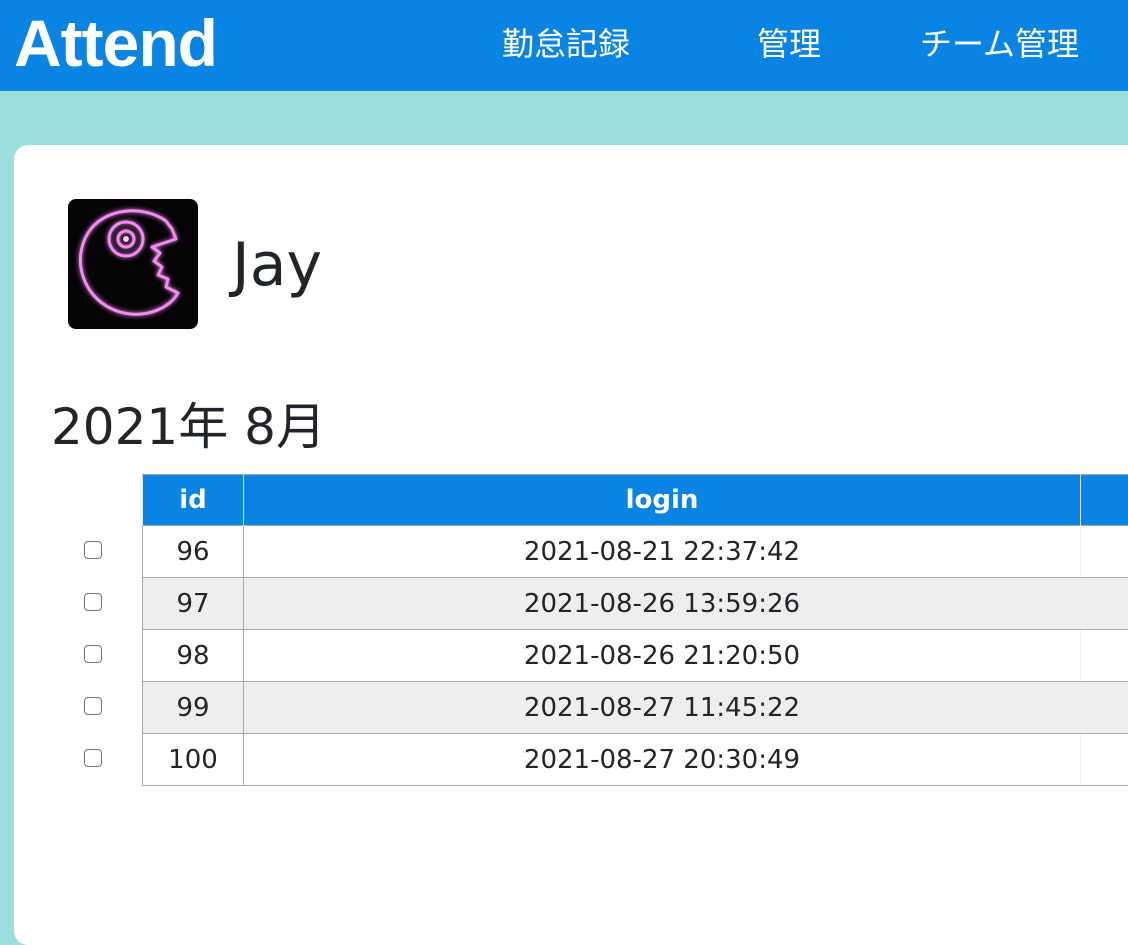 The width and height of the screenshot is (1128, 945). I want to click on nav-link-admin: 管理, so click(789, 44).